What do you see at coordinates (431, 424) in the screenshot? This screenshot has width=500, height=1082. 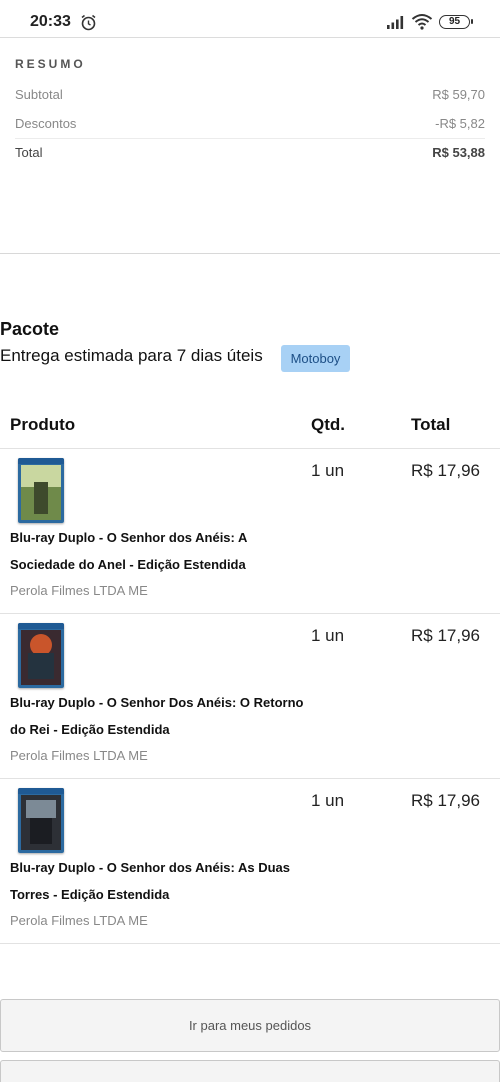 I see `header-total: Total` at bounding box center [431, 424].